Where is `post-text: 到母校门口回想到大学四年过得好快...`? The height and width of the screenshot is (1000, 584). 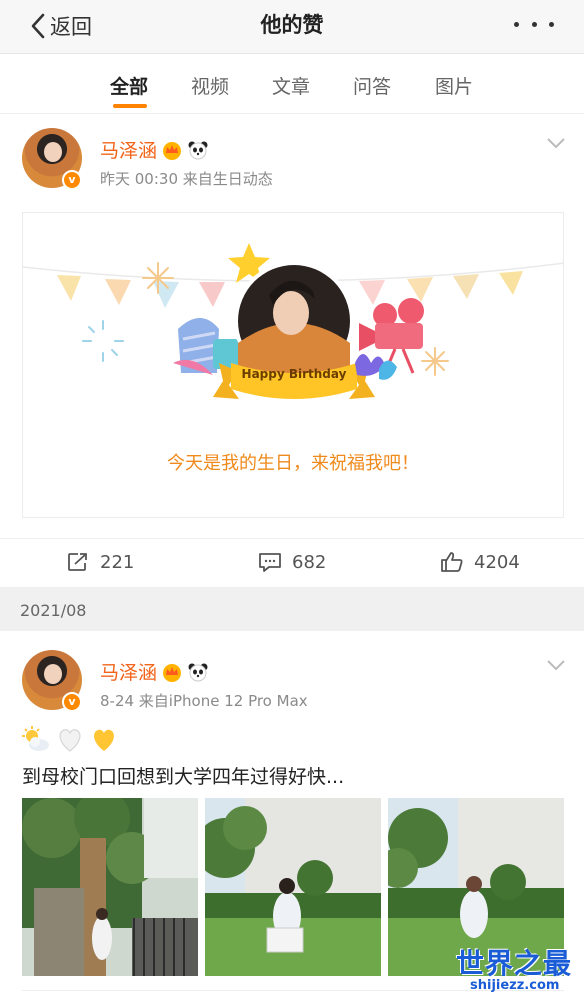
post-text: 到母校门口回想到大学四年过得好快... is located at coordinates (183, 777).